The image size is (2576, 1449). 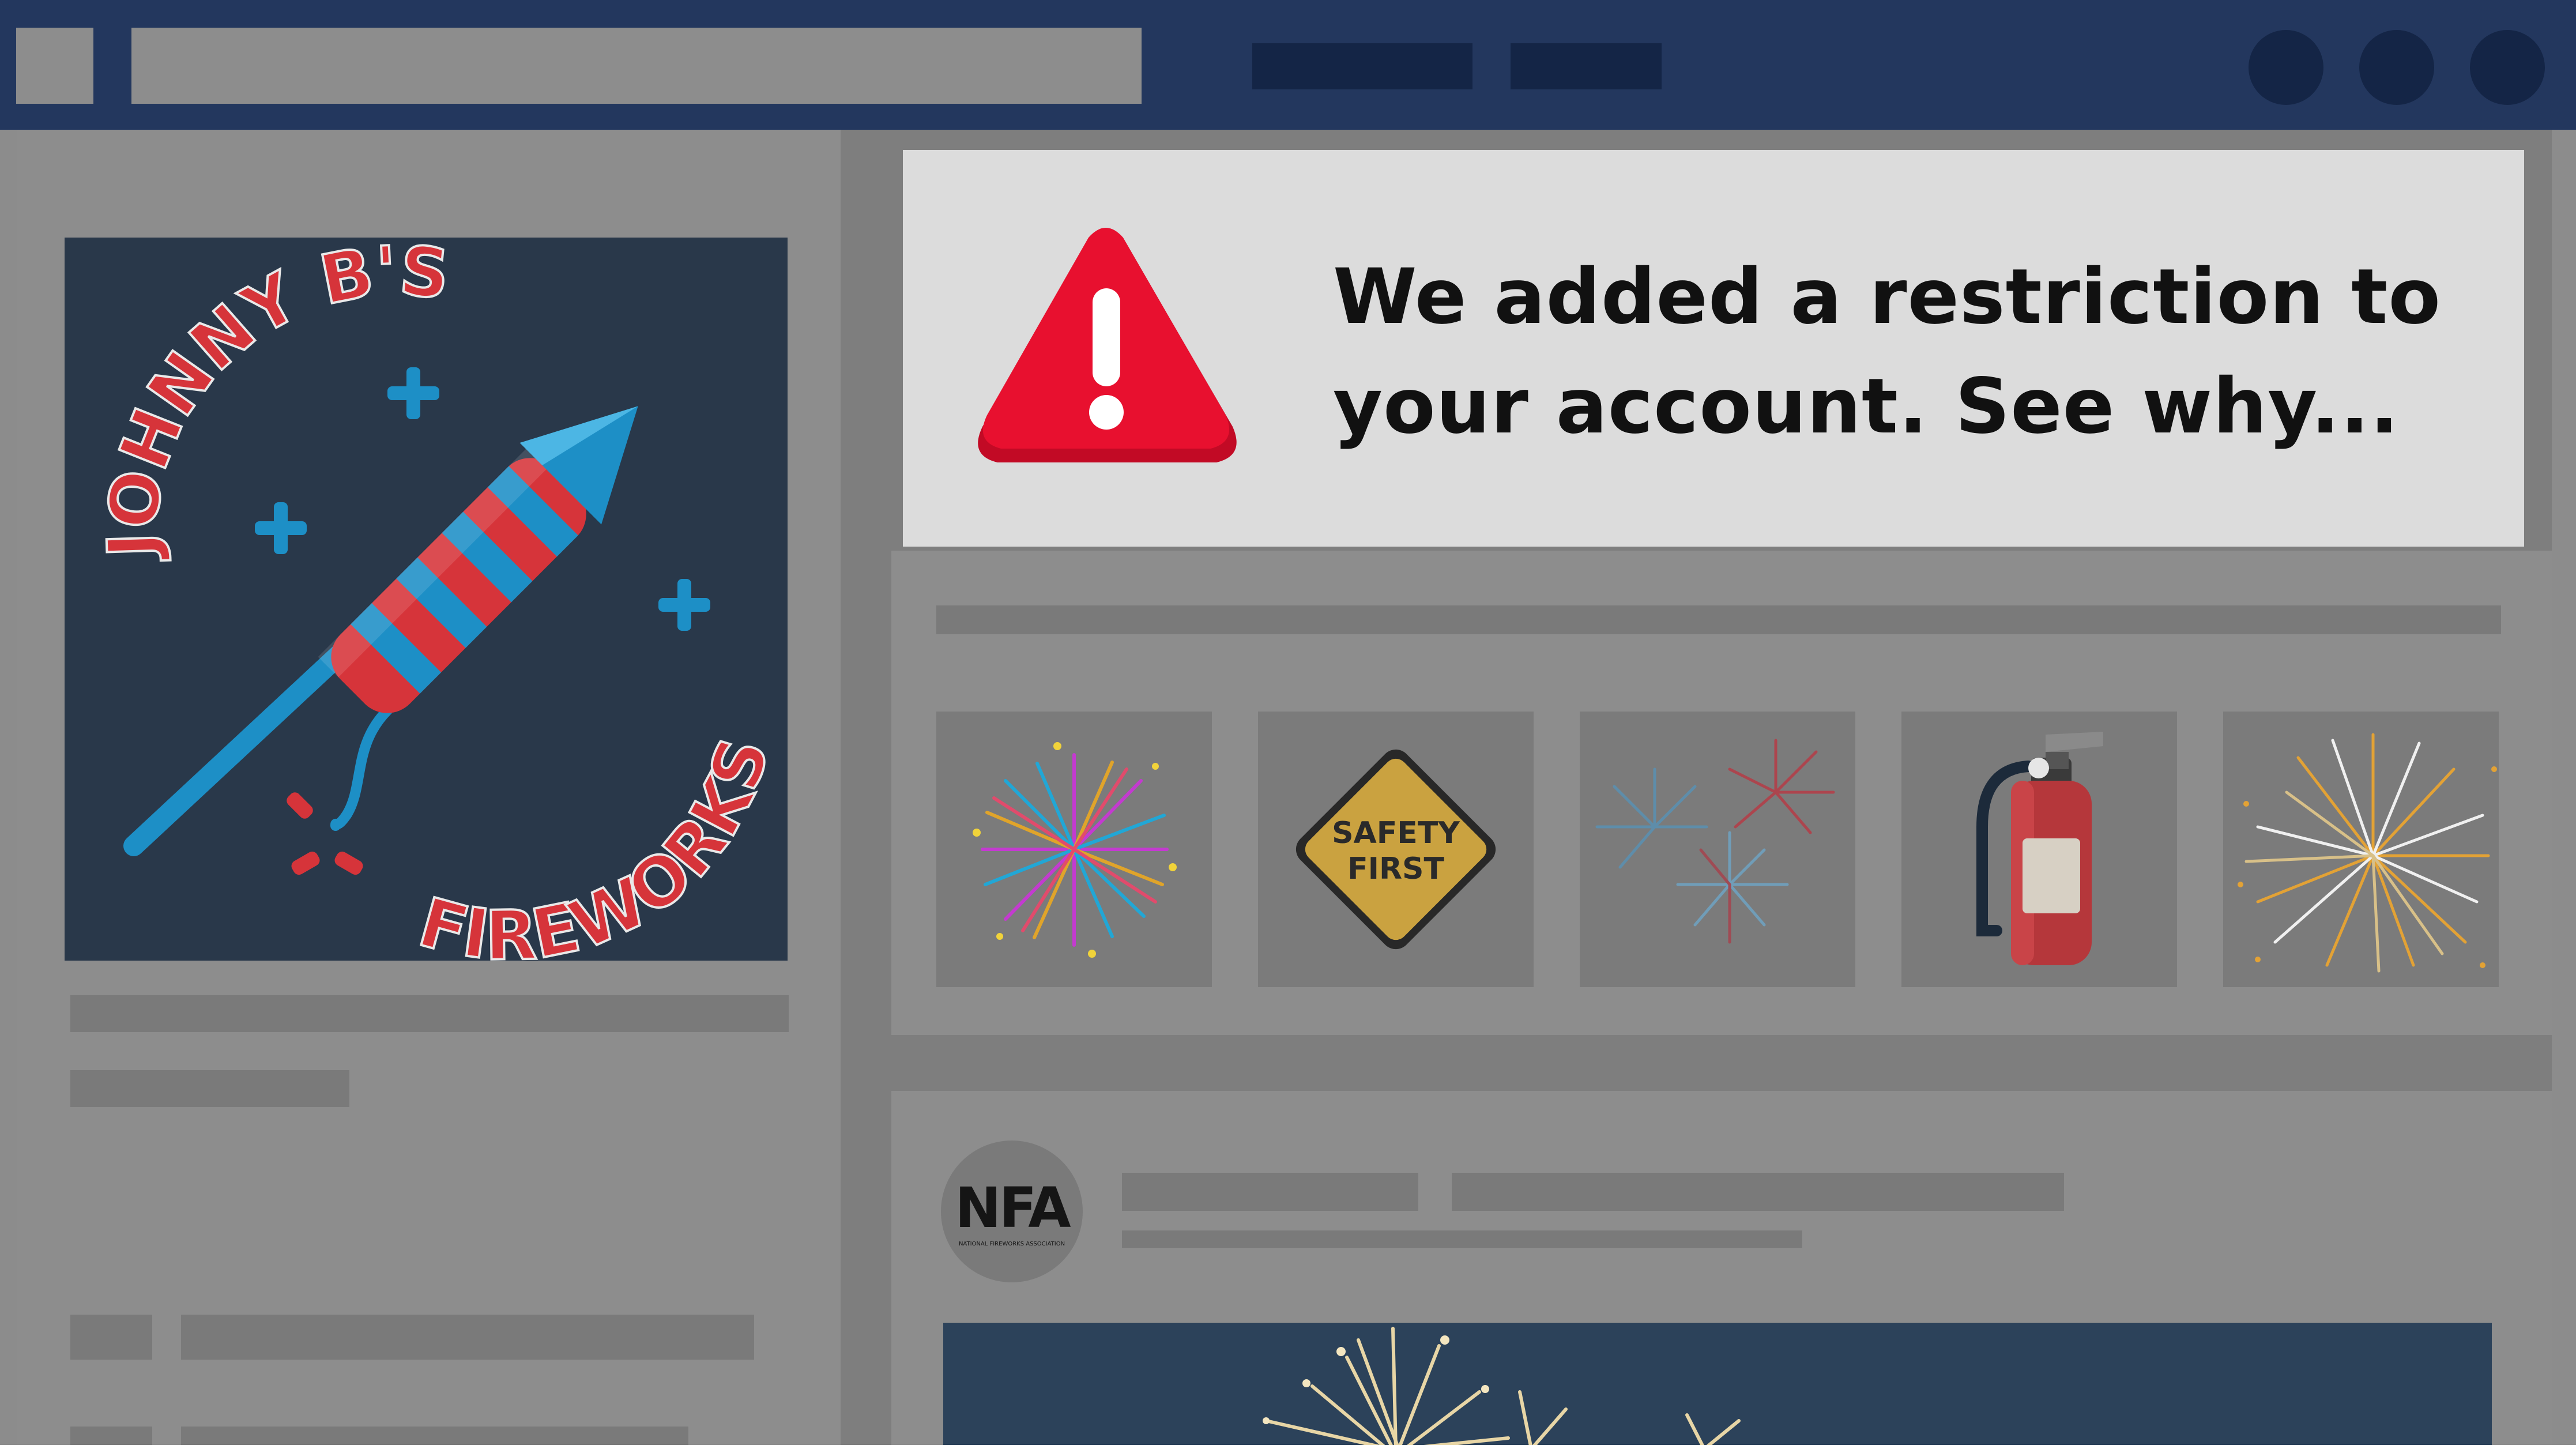 What do you see at coordinates (1462, 1239) in the screenshot?
I see `post-timestamp-bar` at bounding box center [1462, 1239].